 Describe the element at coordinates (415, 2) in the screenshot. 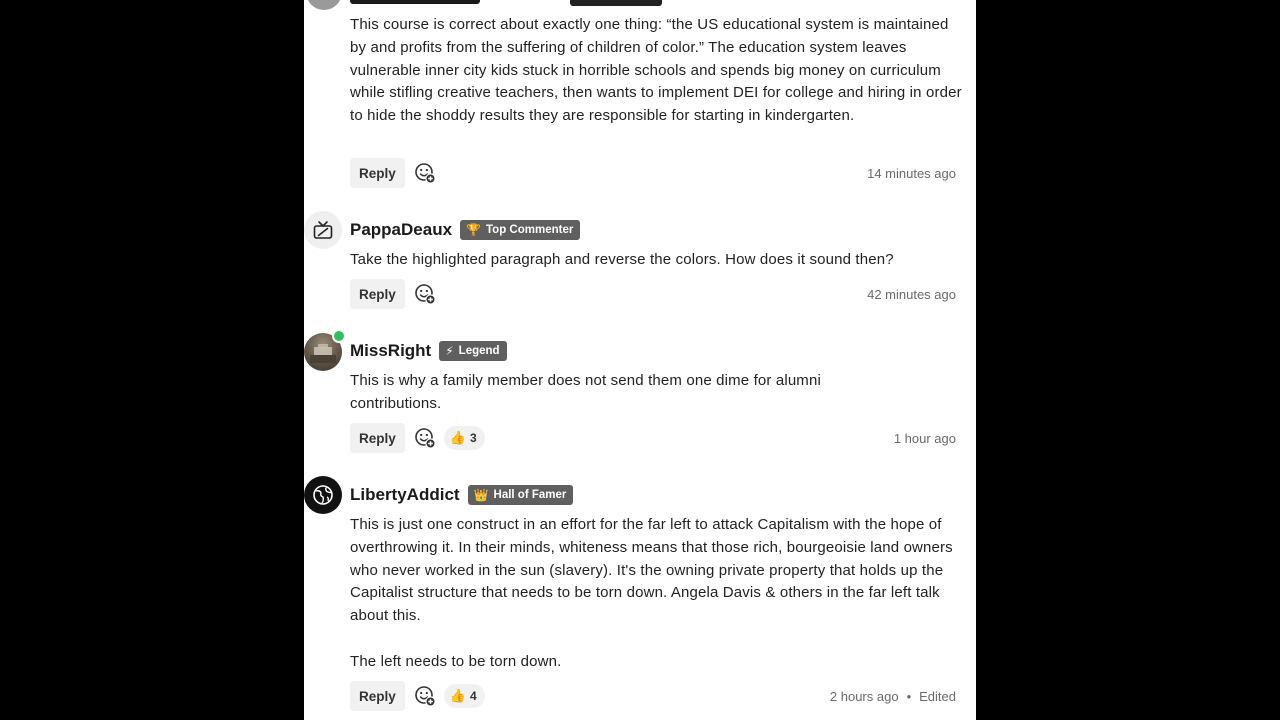

I see `username-cut` at that location.